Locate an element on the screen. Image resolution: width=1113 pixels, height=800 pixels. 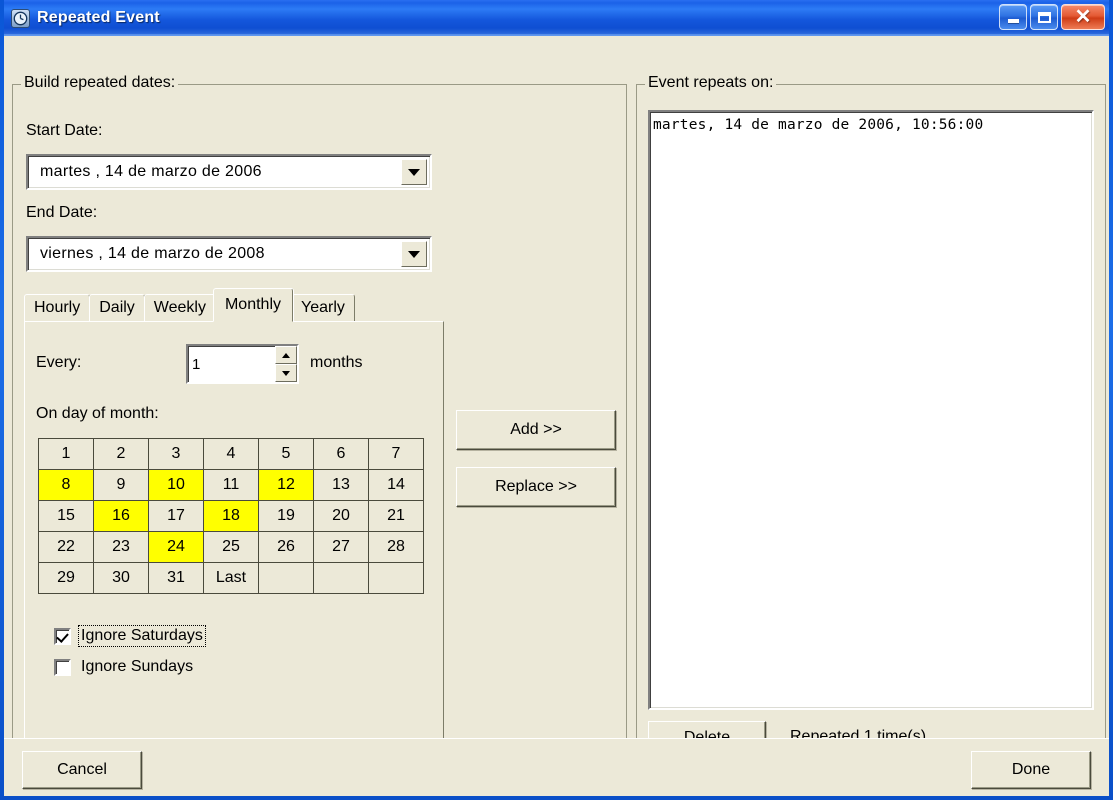
build-group-legend: Build repeated dates: is located at coordinates (100, 83).